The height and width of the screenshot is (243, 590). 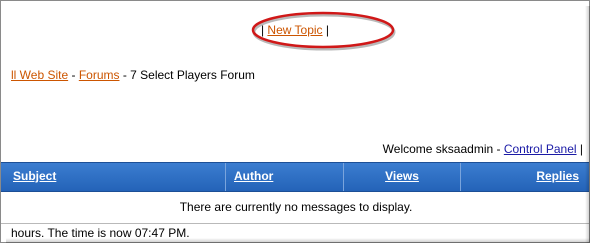 What do you see at coordinates (99, 75) in the screenshot?
I see `breadcrumb-forums-link: Forums` at bounding box center [99, 75].